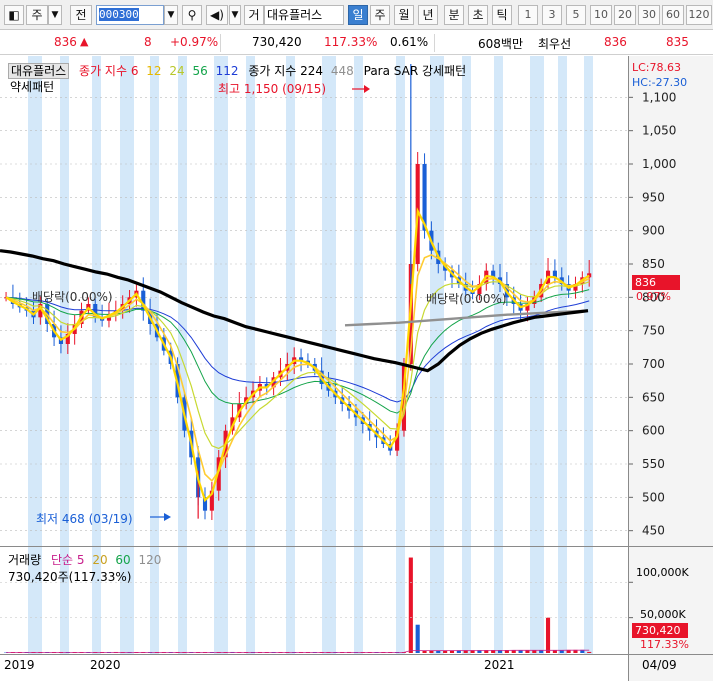 The height and width of the screenshot is (681, 713). I want to click on volume-legend: 거래량 단순 5 20 60 120, so click(84, 559).